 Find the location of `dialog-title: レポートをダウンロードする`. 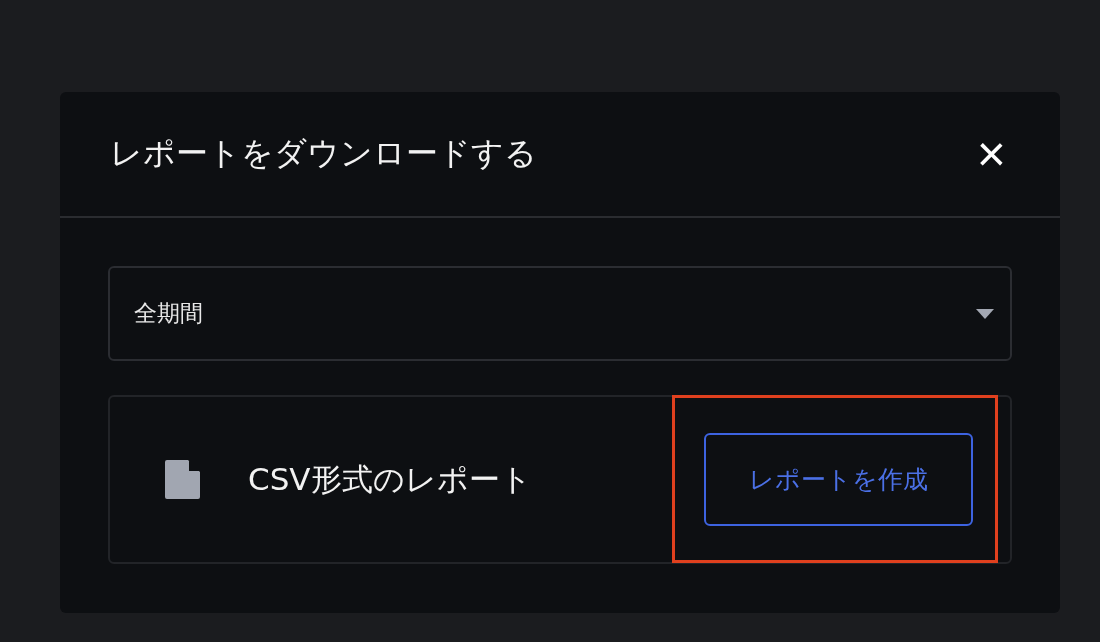

dialog-title: レポートをダウンロードする is located at coordinates (323, 153).